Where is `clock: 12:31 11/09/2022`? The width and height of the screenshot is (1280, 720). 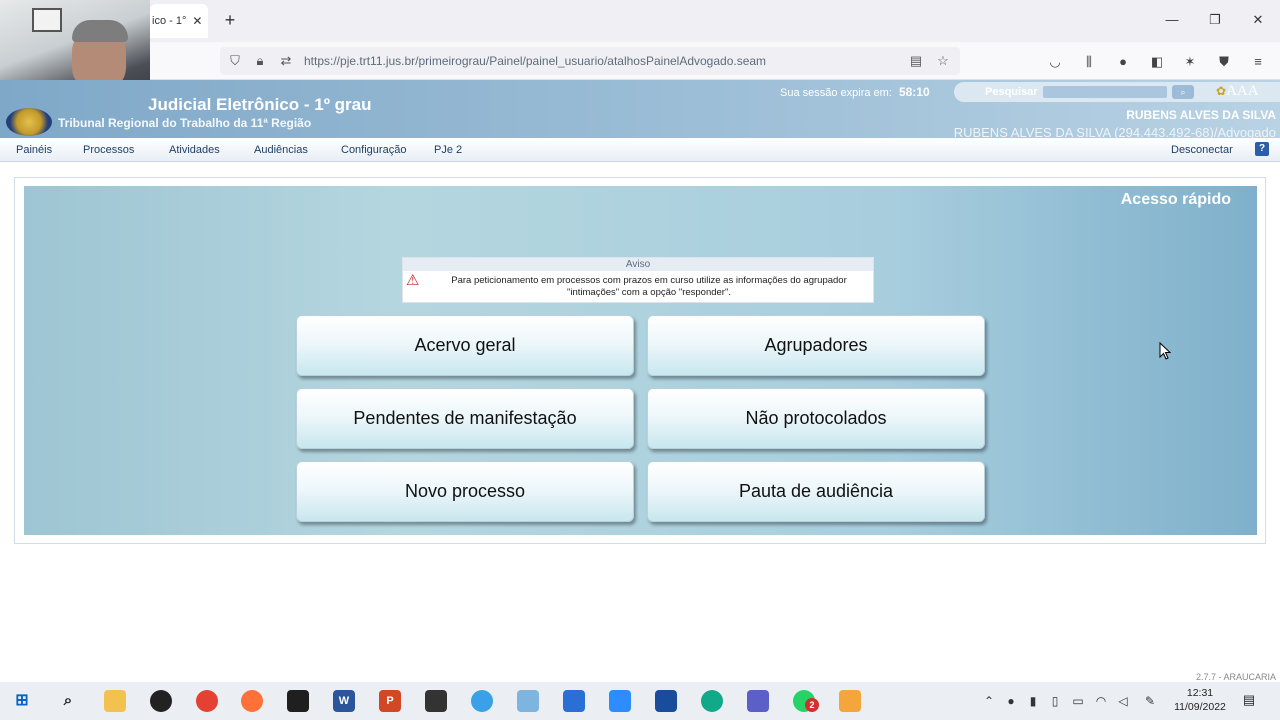
clock: 12:31 11/09/2022 is located at coordinates (1200, 700).